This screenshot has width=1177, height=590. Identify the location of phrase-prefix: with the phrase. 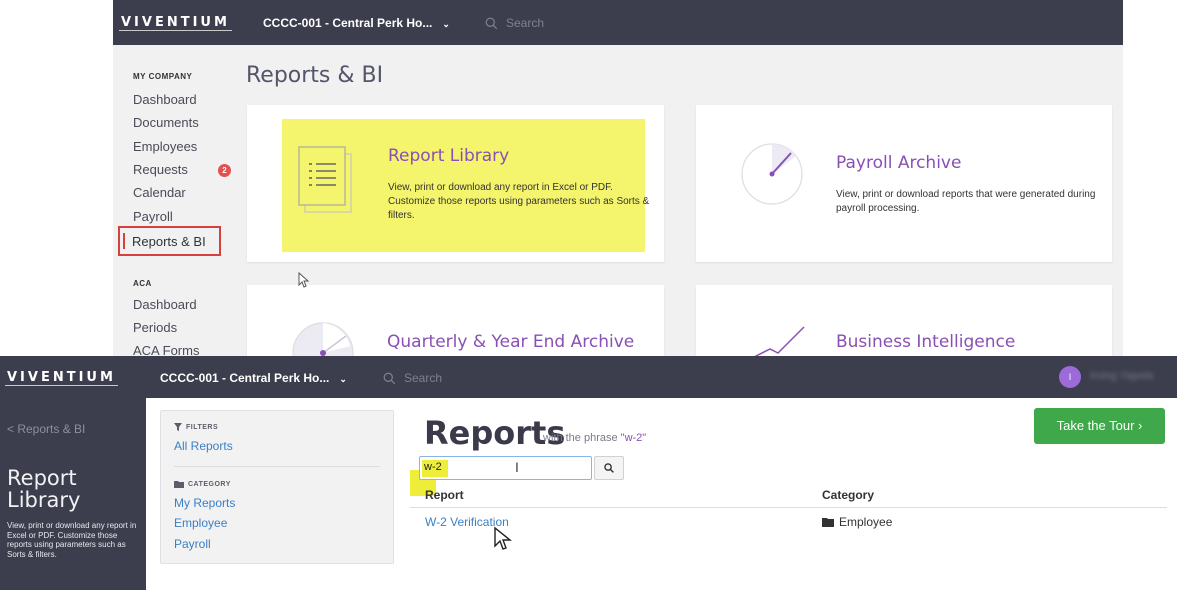
(580, 438).